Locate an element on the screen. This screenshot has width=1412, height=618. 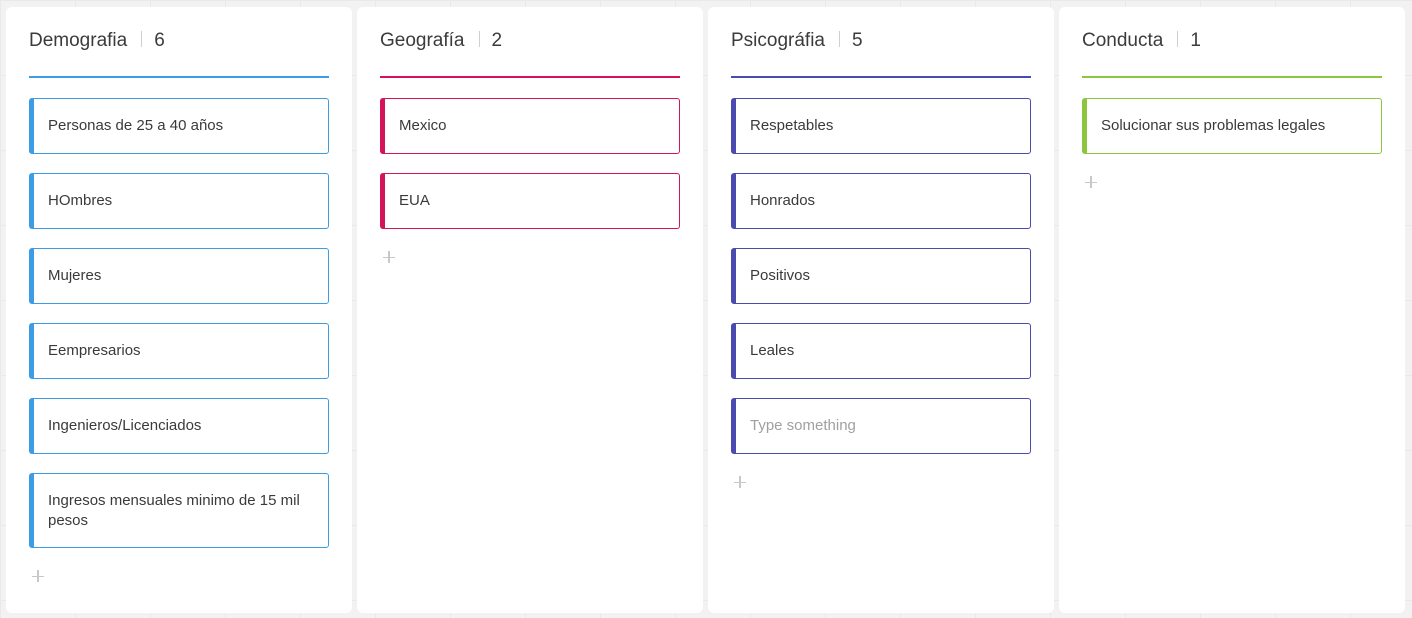
column-header: Geografía 2 is located at coordinates (530, 42).